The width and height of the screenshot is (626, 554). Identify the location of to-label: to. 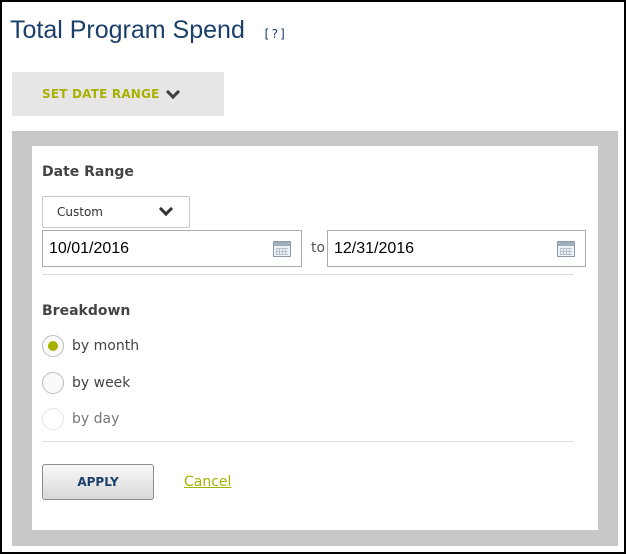
(318, 248).